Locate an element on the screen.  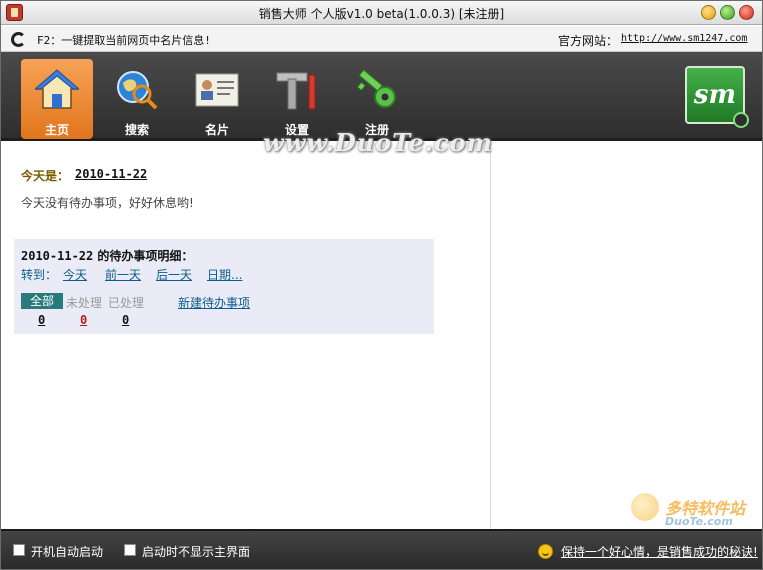
goto-today-link: 今天 is located at coordinates (75, 274).